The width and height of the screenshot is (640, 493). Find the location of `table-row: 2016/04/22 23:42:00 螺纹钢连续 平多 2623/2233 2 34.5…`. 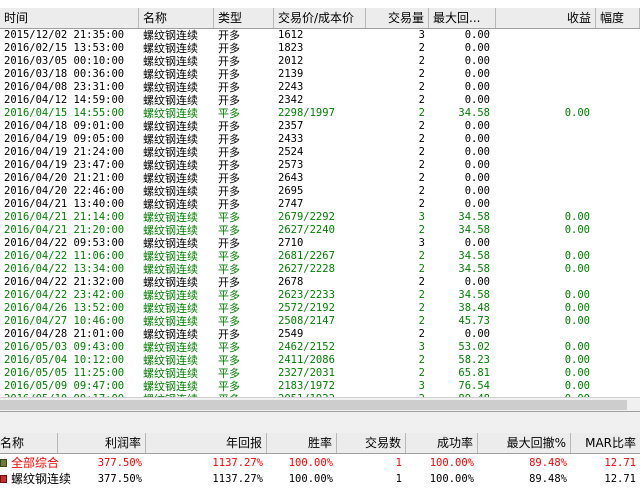

table-row: 2016/04/22 23:42:00 螺纹钢连续 平多 2623/2233 2 34.5… is located at coordinates (320, 295).